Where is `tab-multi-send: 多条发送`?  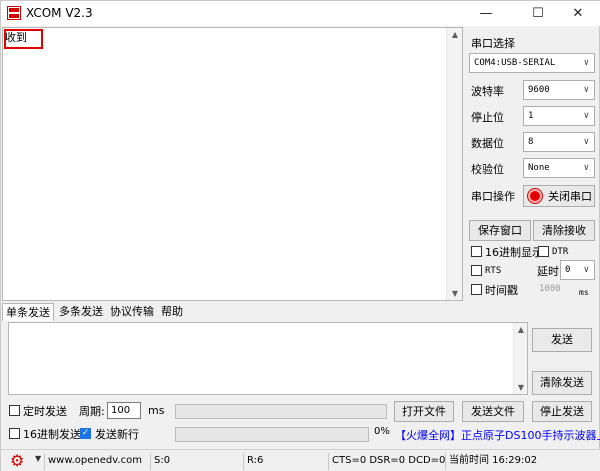 tab-multi-send: 多条发送 is located at coordinates (81, 312).